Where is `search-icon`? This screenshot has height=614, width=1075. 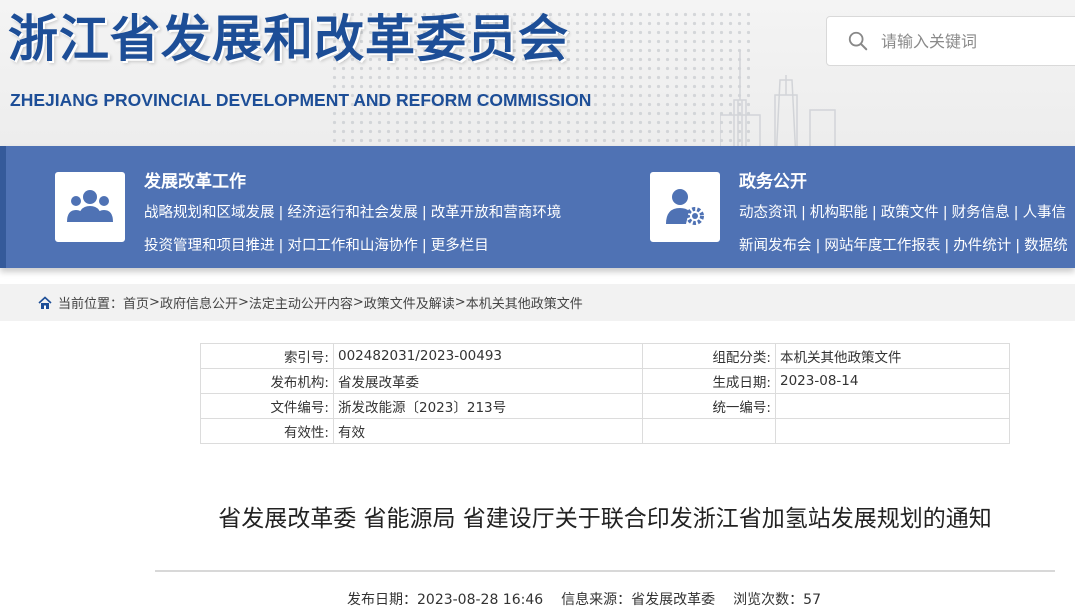
search-icon is located at coordinates (858, 41).